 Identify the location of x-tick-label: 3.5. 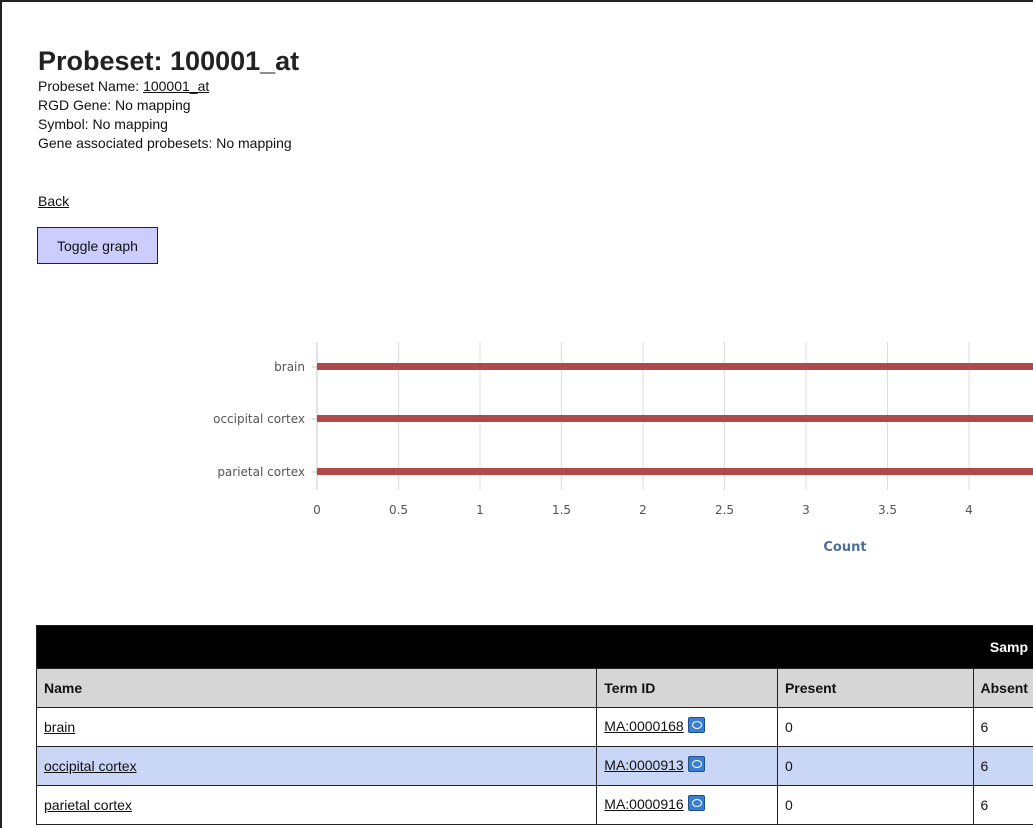
(887, 510).